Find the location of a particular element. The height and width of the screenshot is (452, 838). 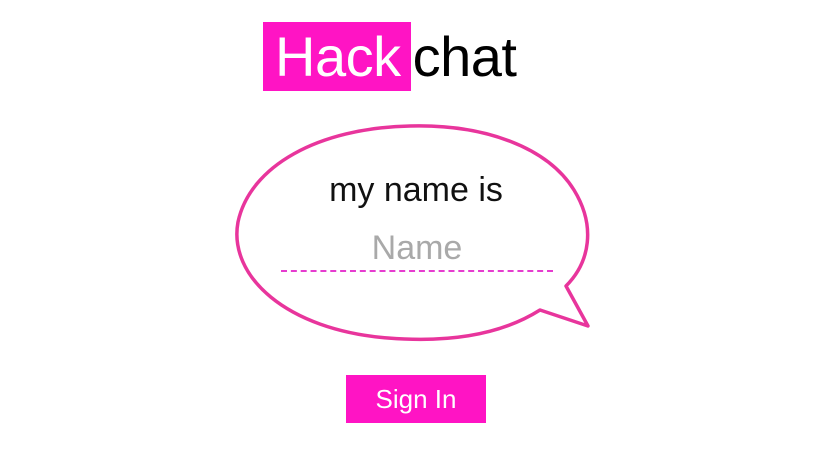

name-input is located at coordinates (417, 249).